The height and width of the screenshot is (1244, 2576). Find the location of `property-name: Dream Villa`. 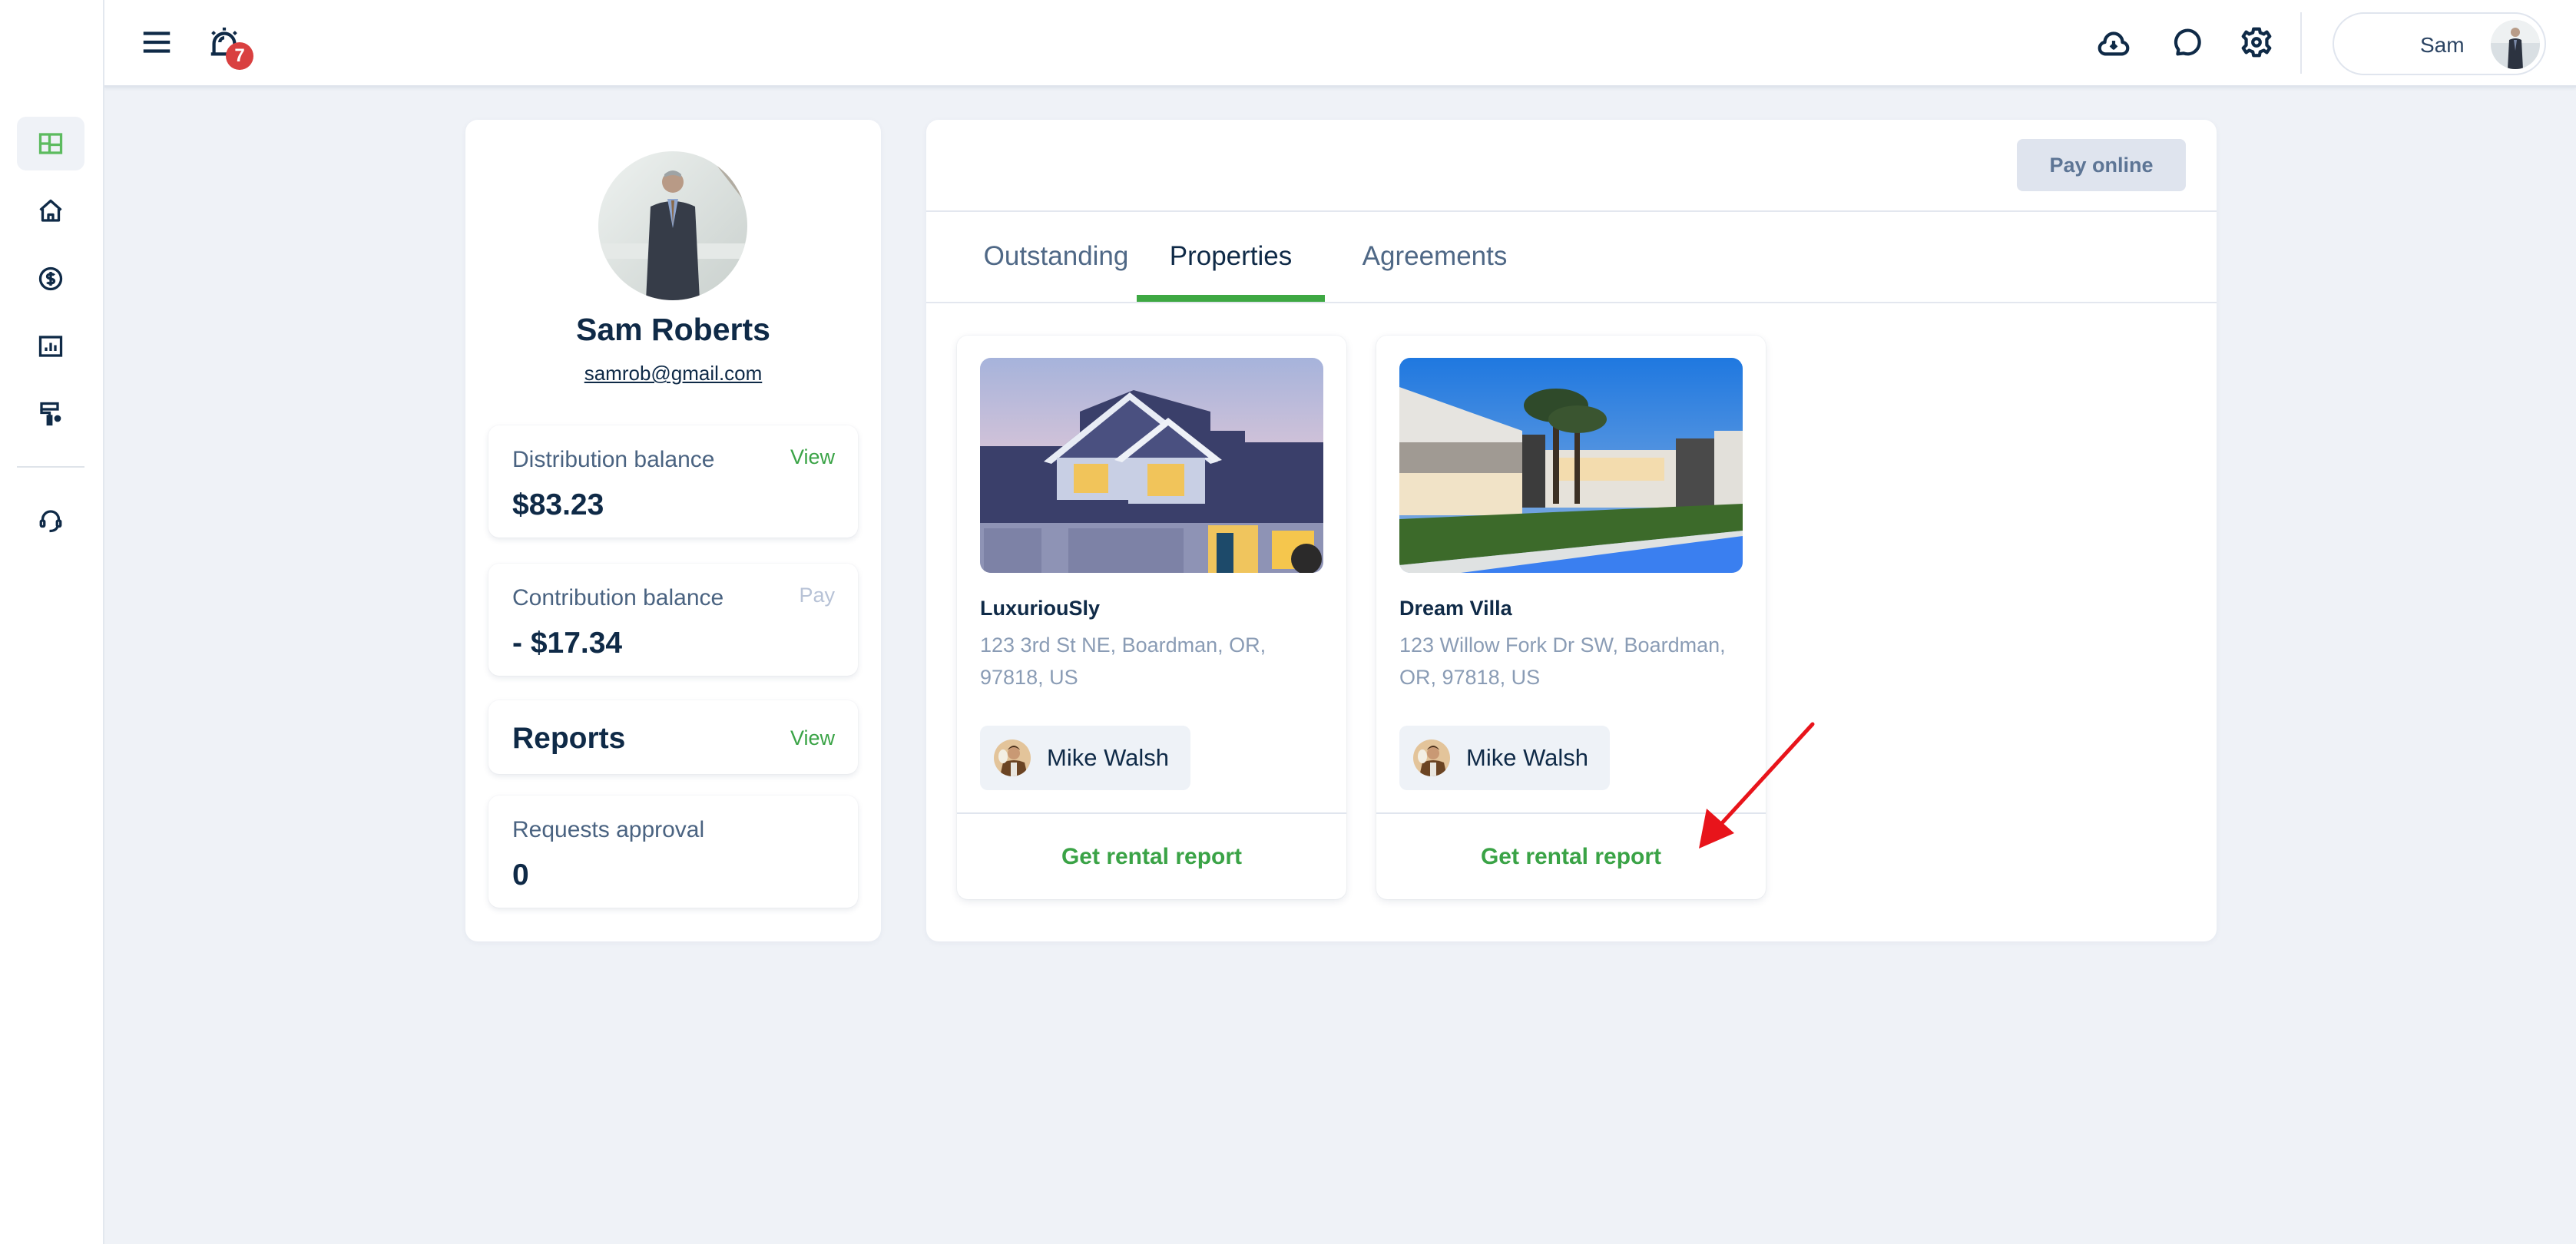

property-name: Dream Villa is located at coordinates (1455, 609).